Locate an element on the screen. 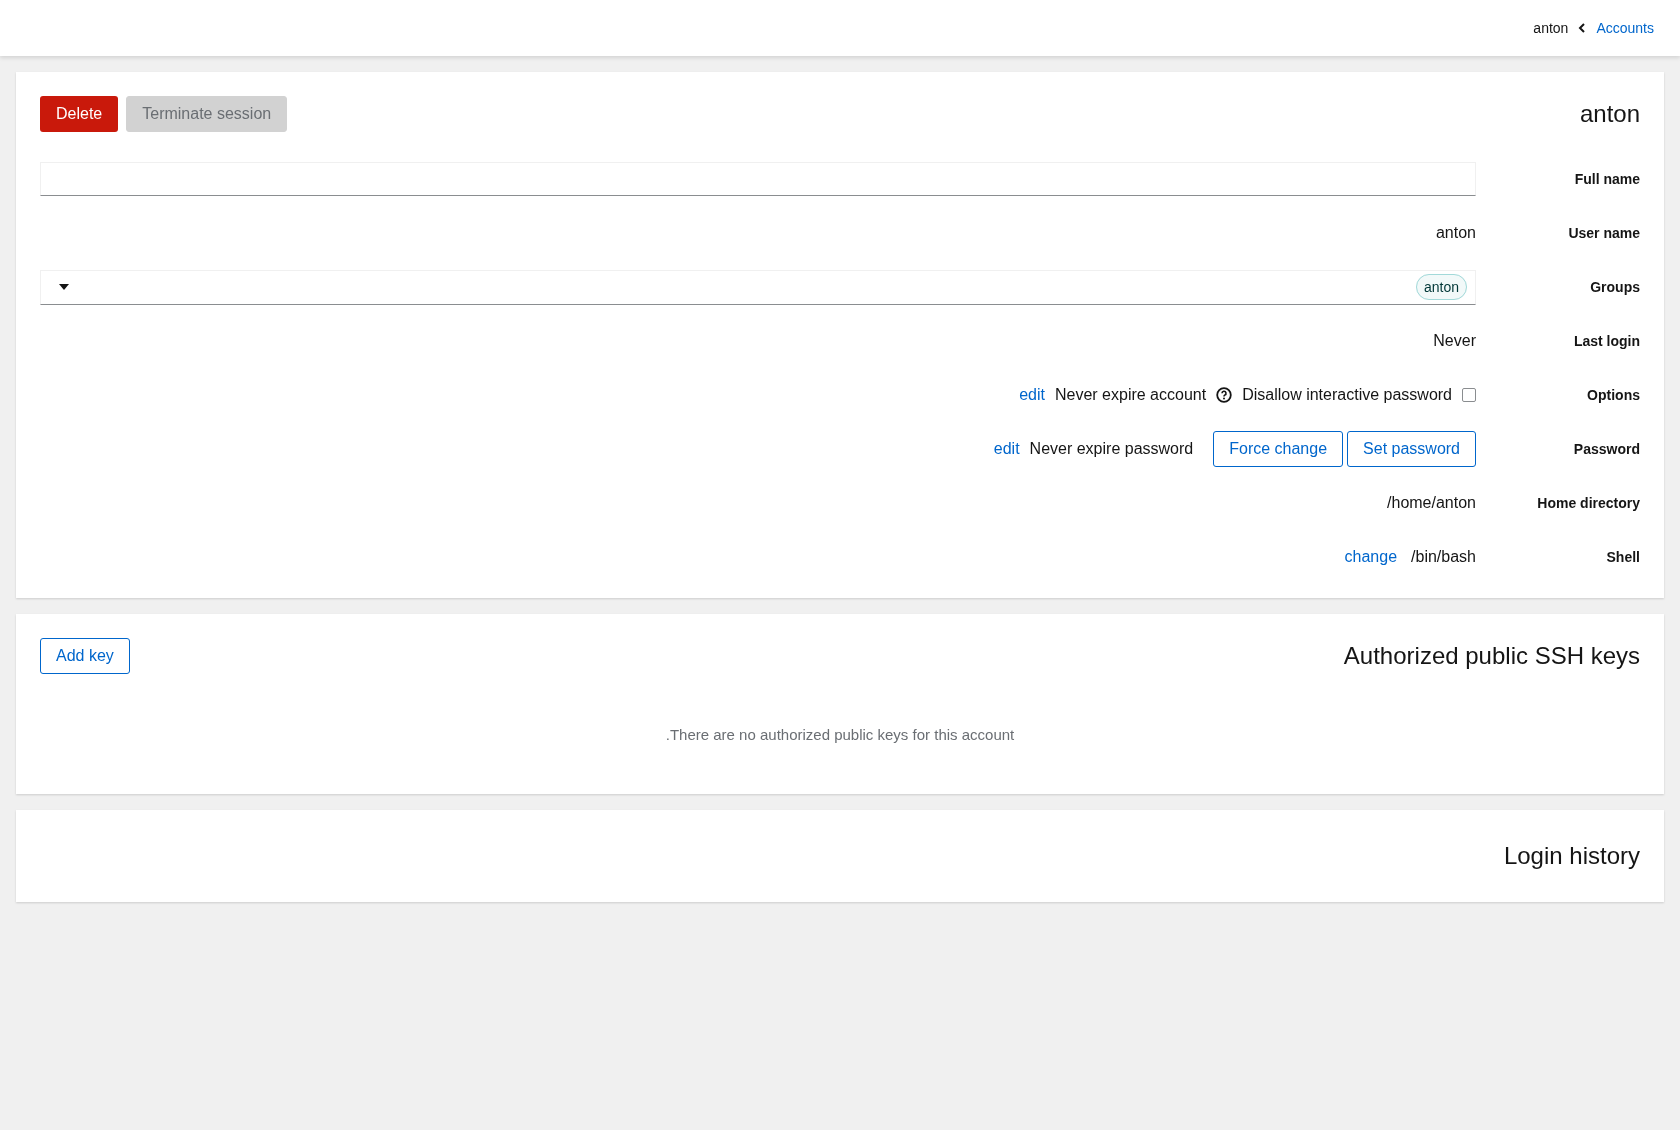 The height and width of the screenshot is (1130, 1680). caret-down-icon is located at coordinates (64, 287).